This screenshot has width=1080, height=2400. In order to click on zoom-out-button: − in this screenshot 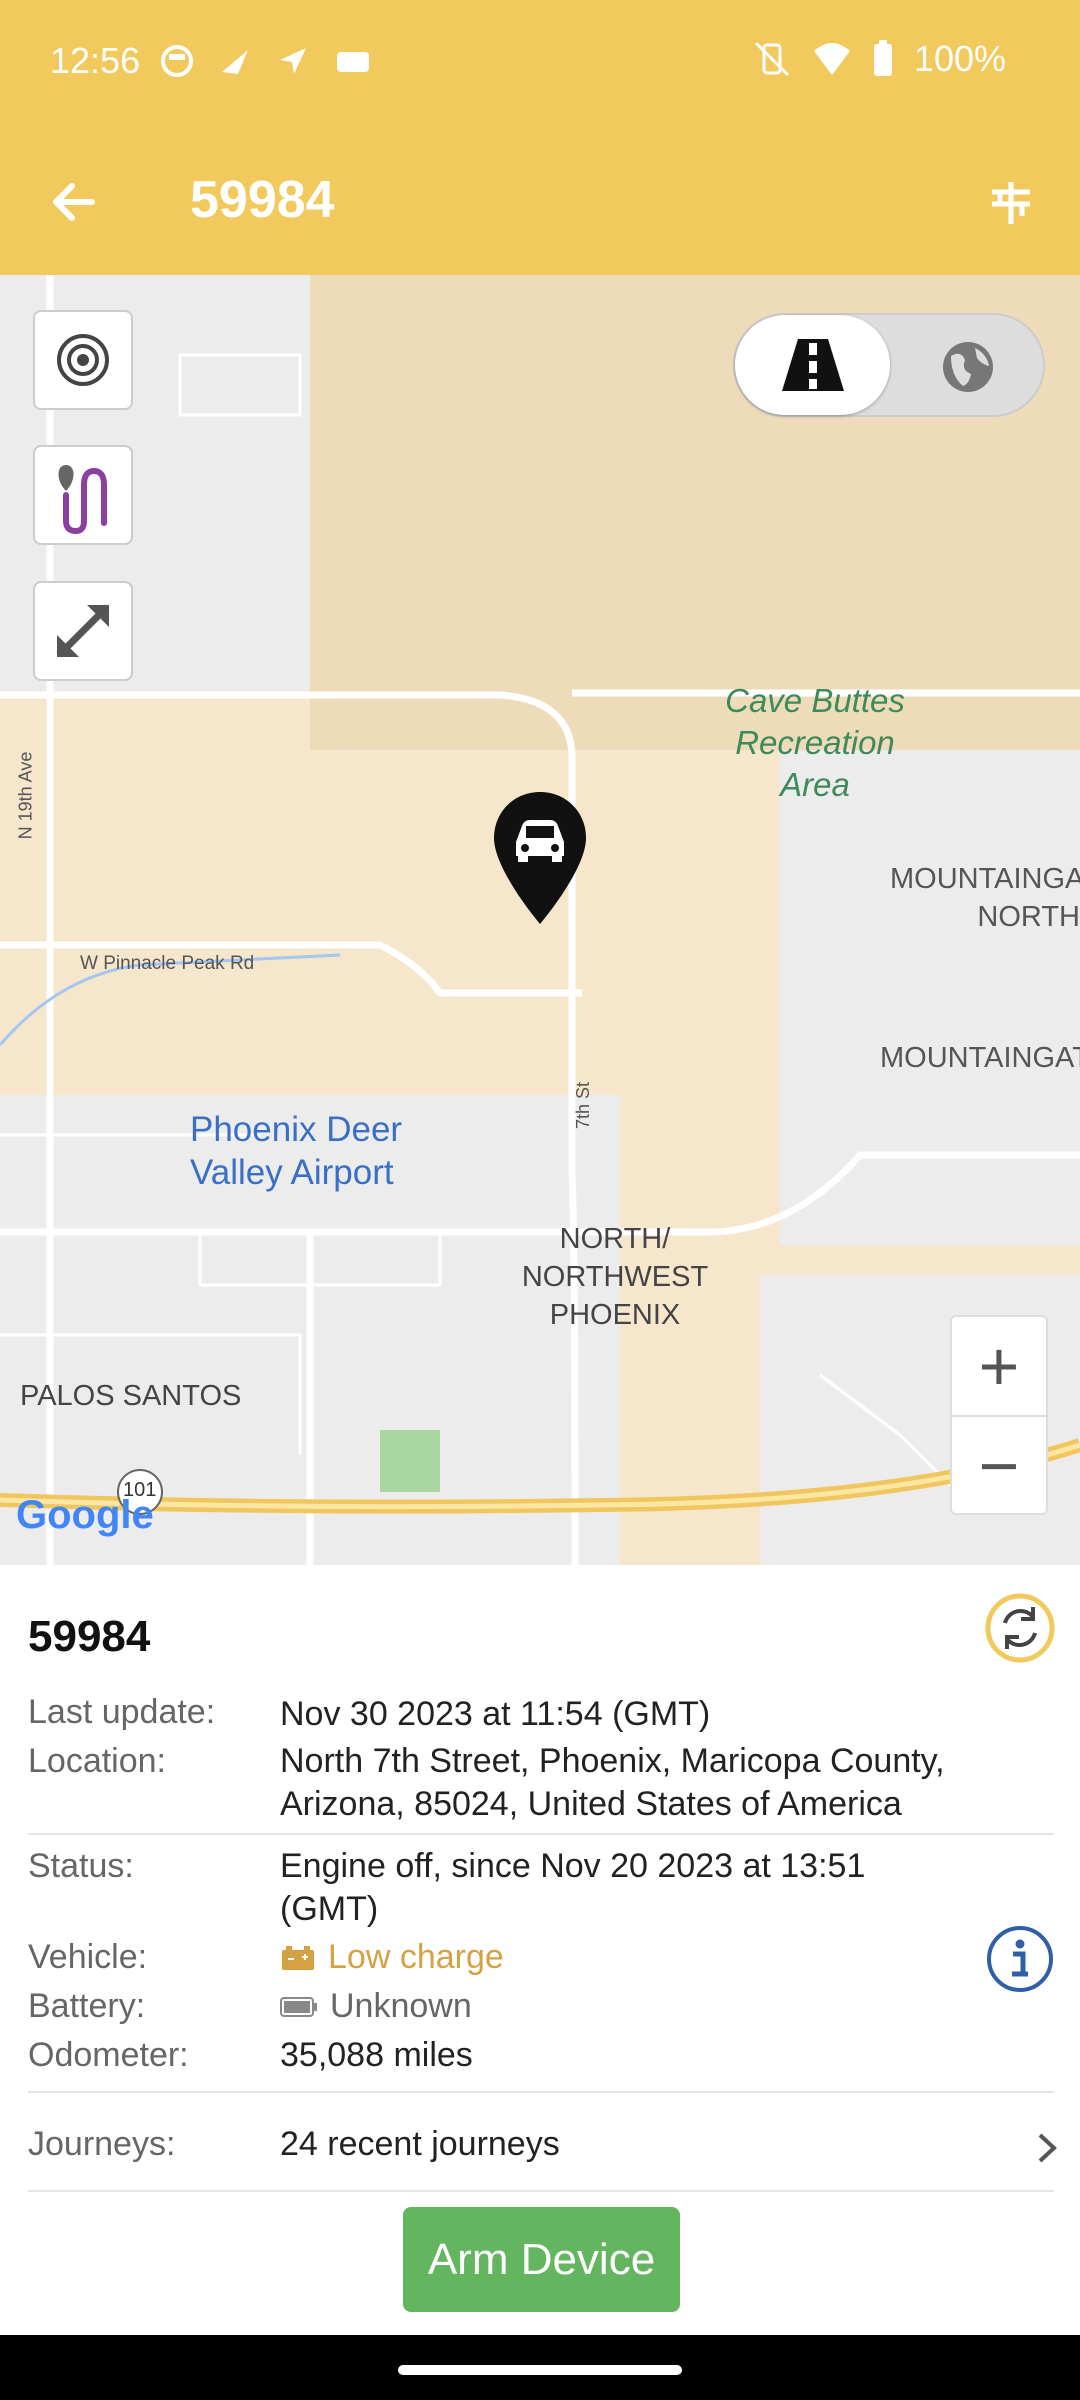, I will do `click(999, 1466)`.